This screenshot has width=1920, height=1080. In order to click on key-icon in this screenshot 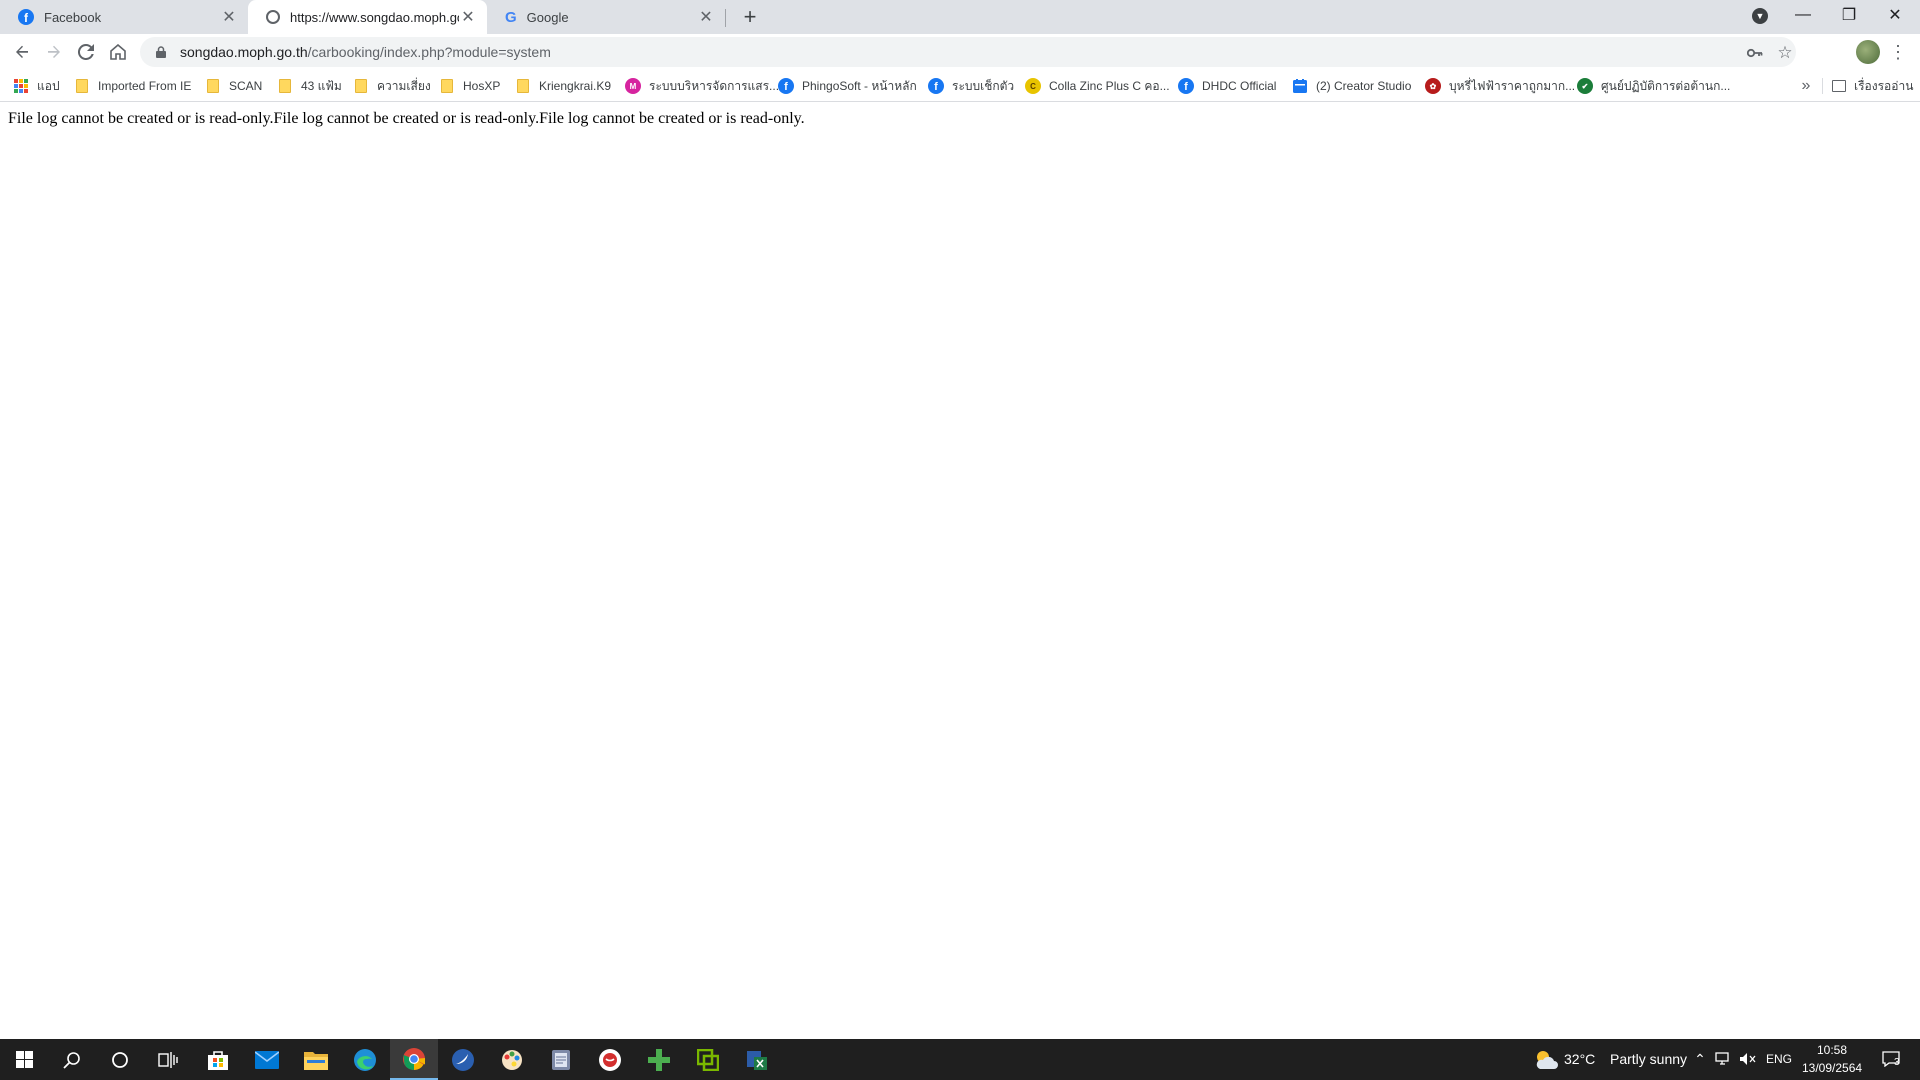, I will do `click(1755, 53)`.